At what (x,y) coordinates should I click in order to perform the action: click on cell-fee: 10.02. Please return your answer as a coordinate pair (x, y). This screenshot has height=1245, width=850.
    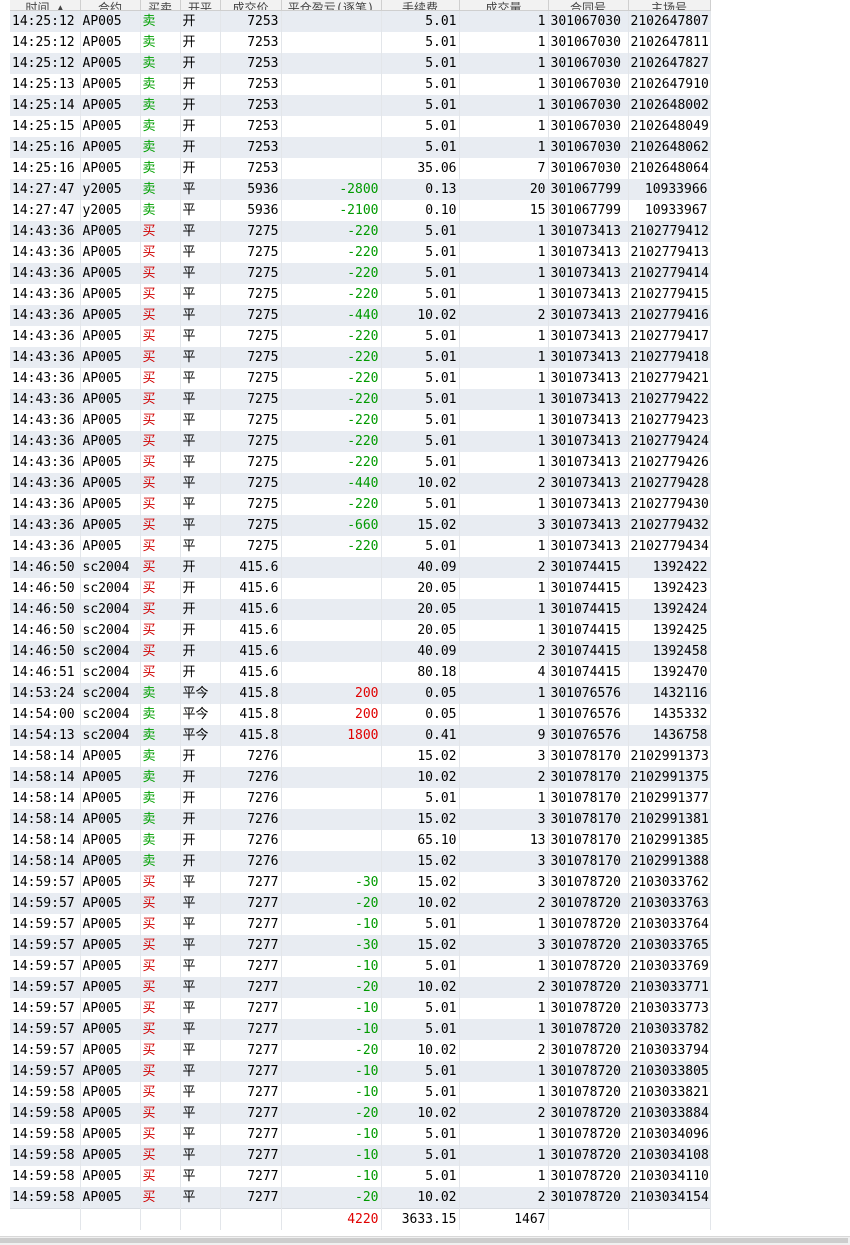
    Looking at the image, I should click on (420, 1113).